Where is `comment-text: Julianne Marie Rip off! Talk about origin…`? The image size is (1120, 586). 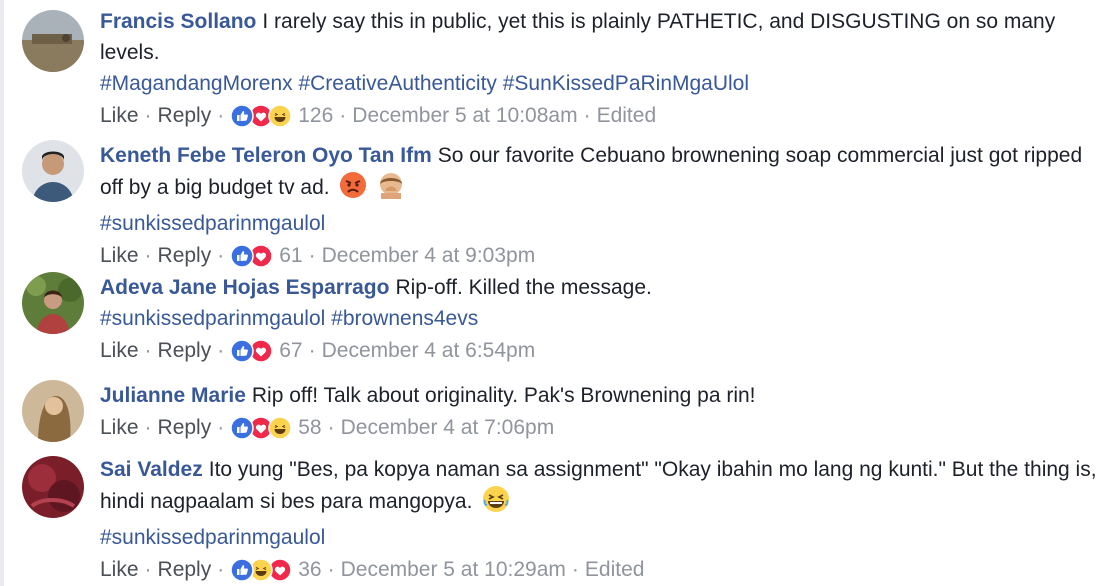
comment-text: Julianne Marie Rip off! Talk about origin… is located at coordinates (600, 395).